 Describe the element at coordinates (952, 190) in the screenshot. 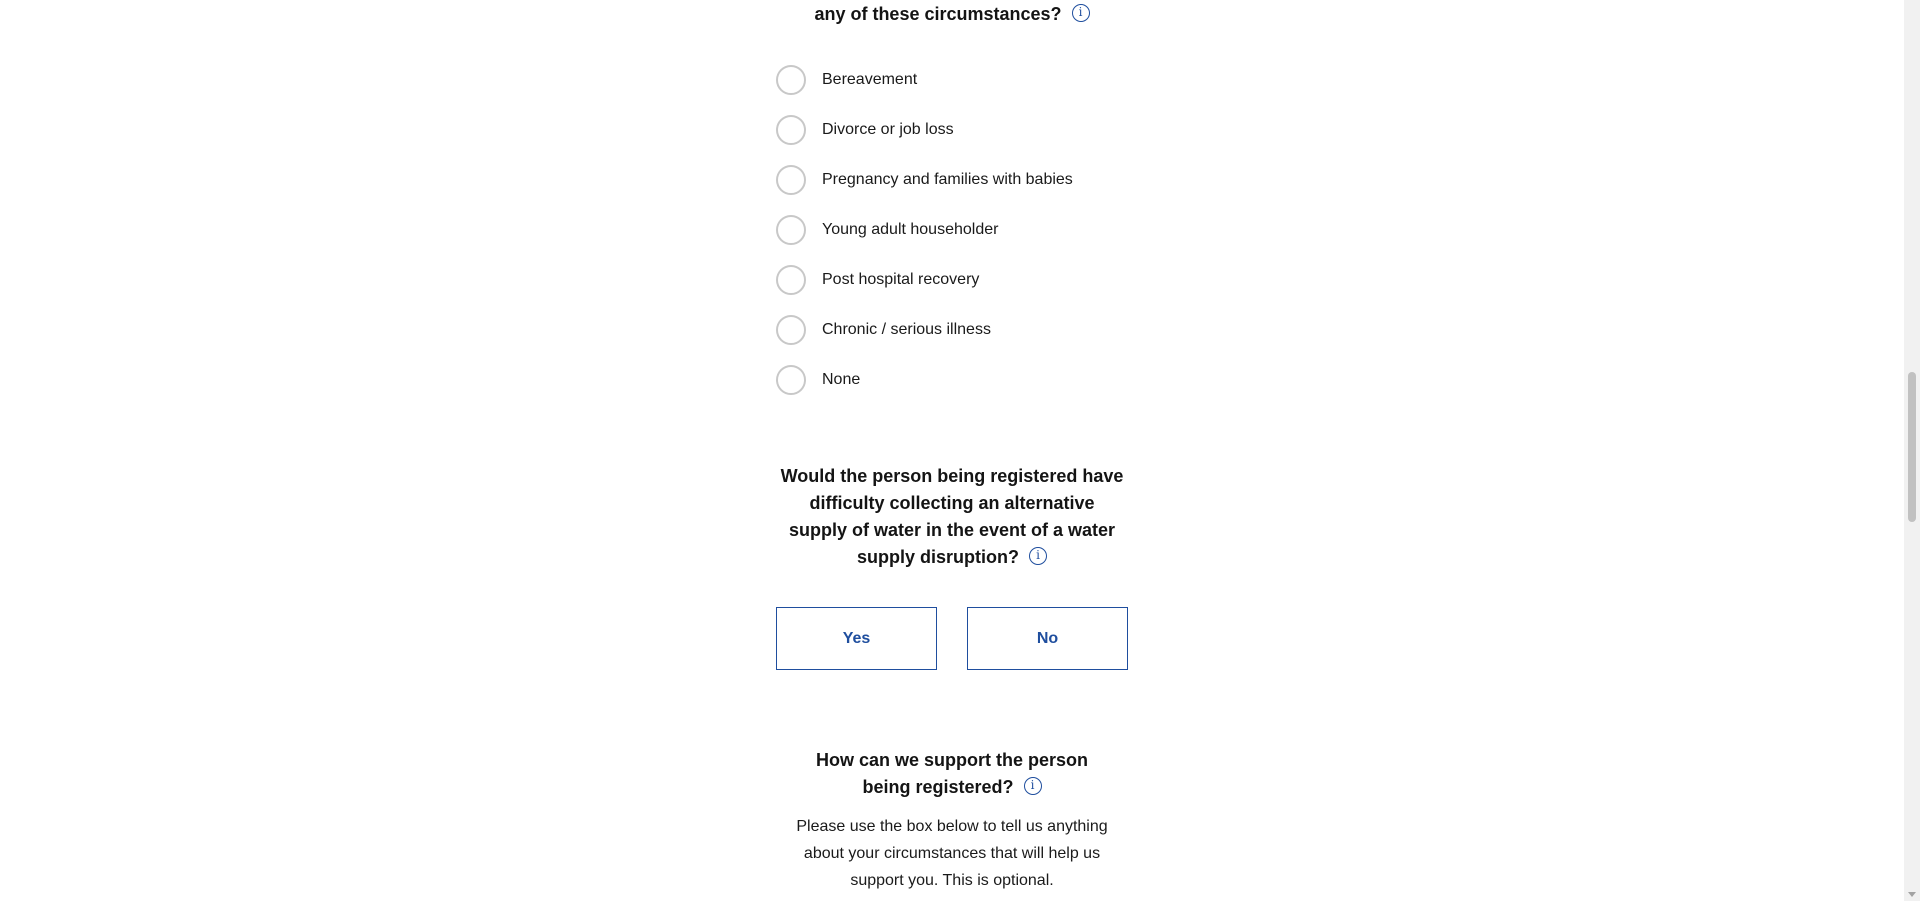

I see `radio-option-pregnancy: Pregnancy and families with babies` at that location.